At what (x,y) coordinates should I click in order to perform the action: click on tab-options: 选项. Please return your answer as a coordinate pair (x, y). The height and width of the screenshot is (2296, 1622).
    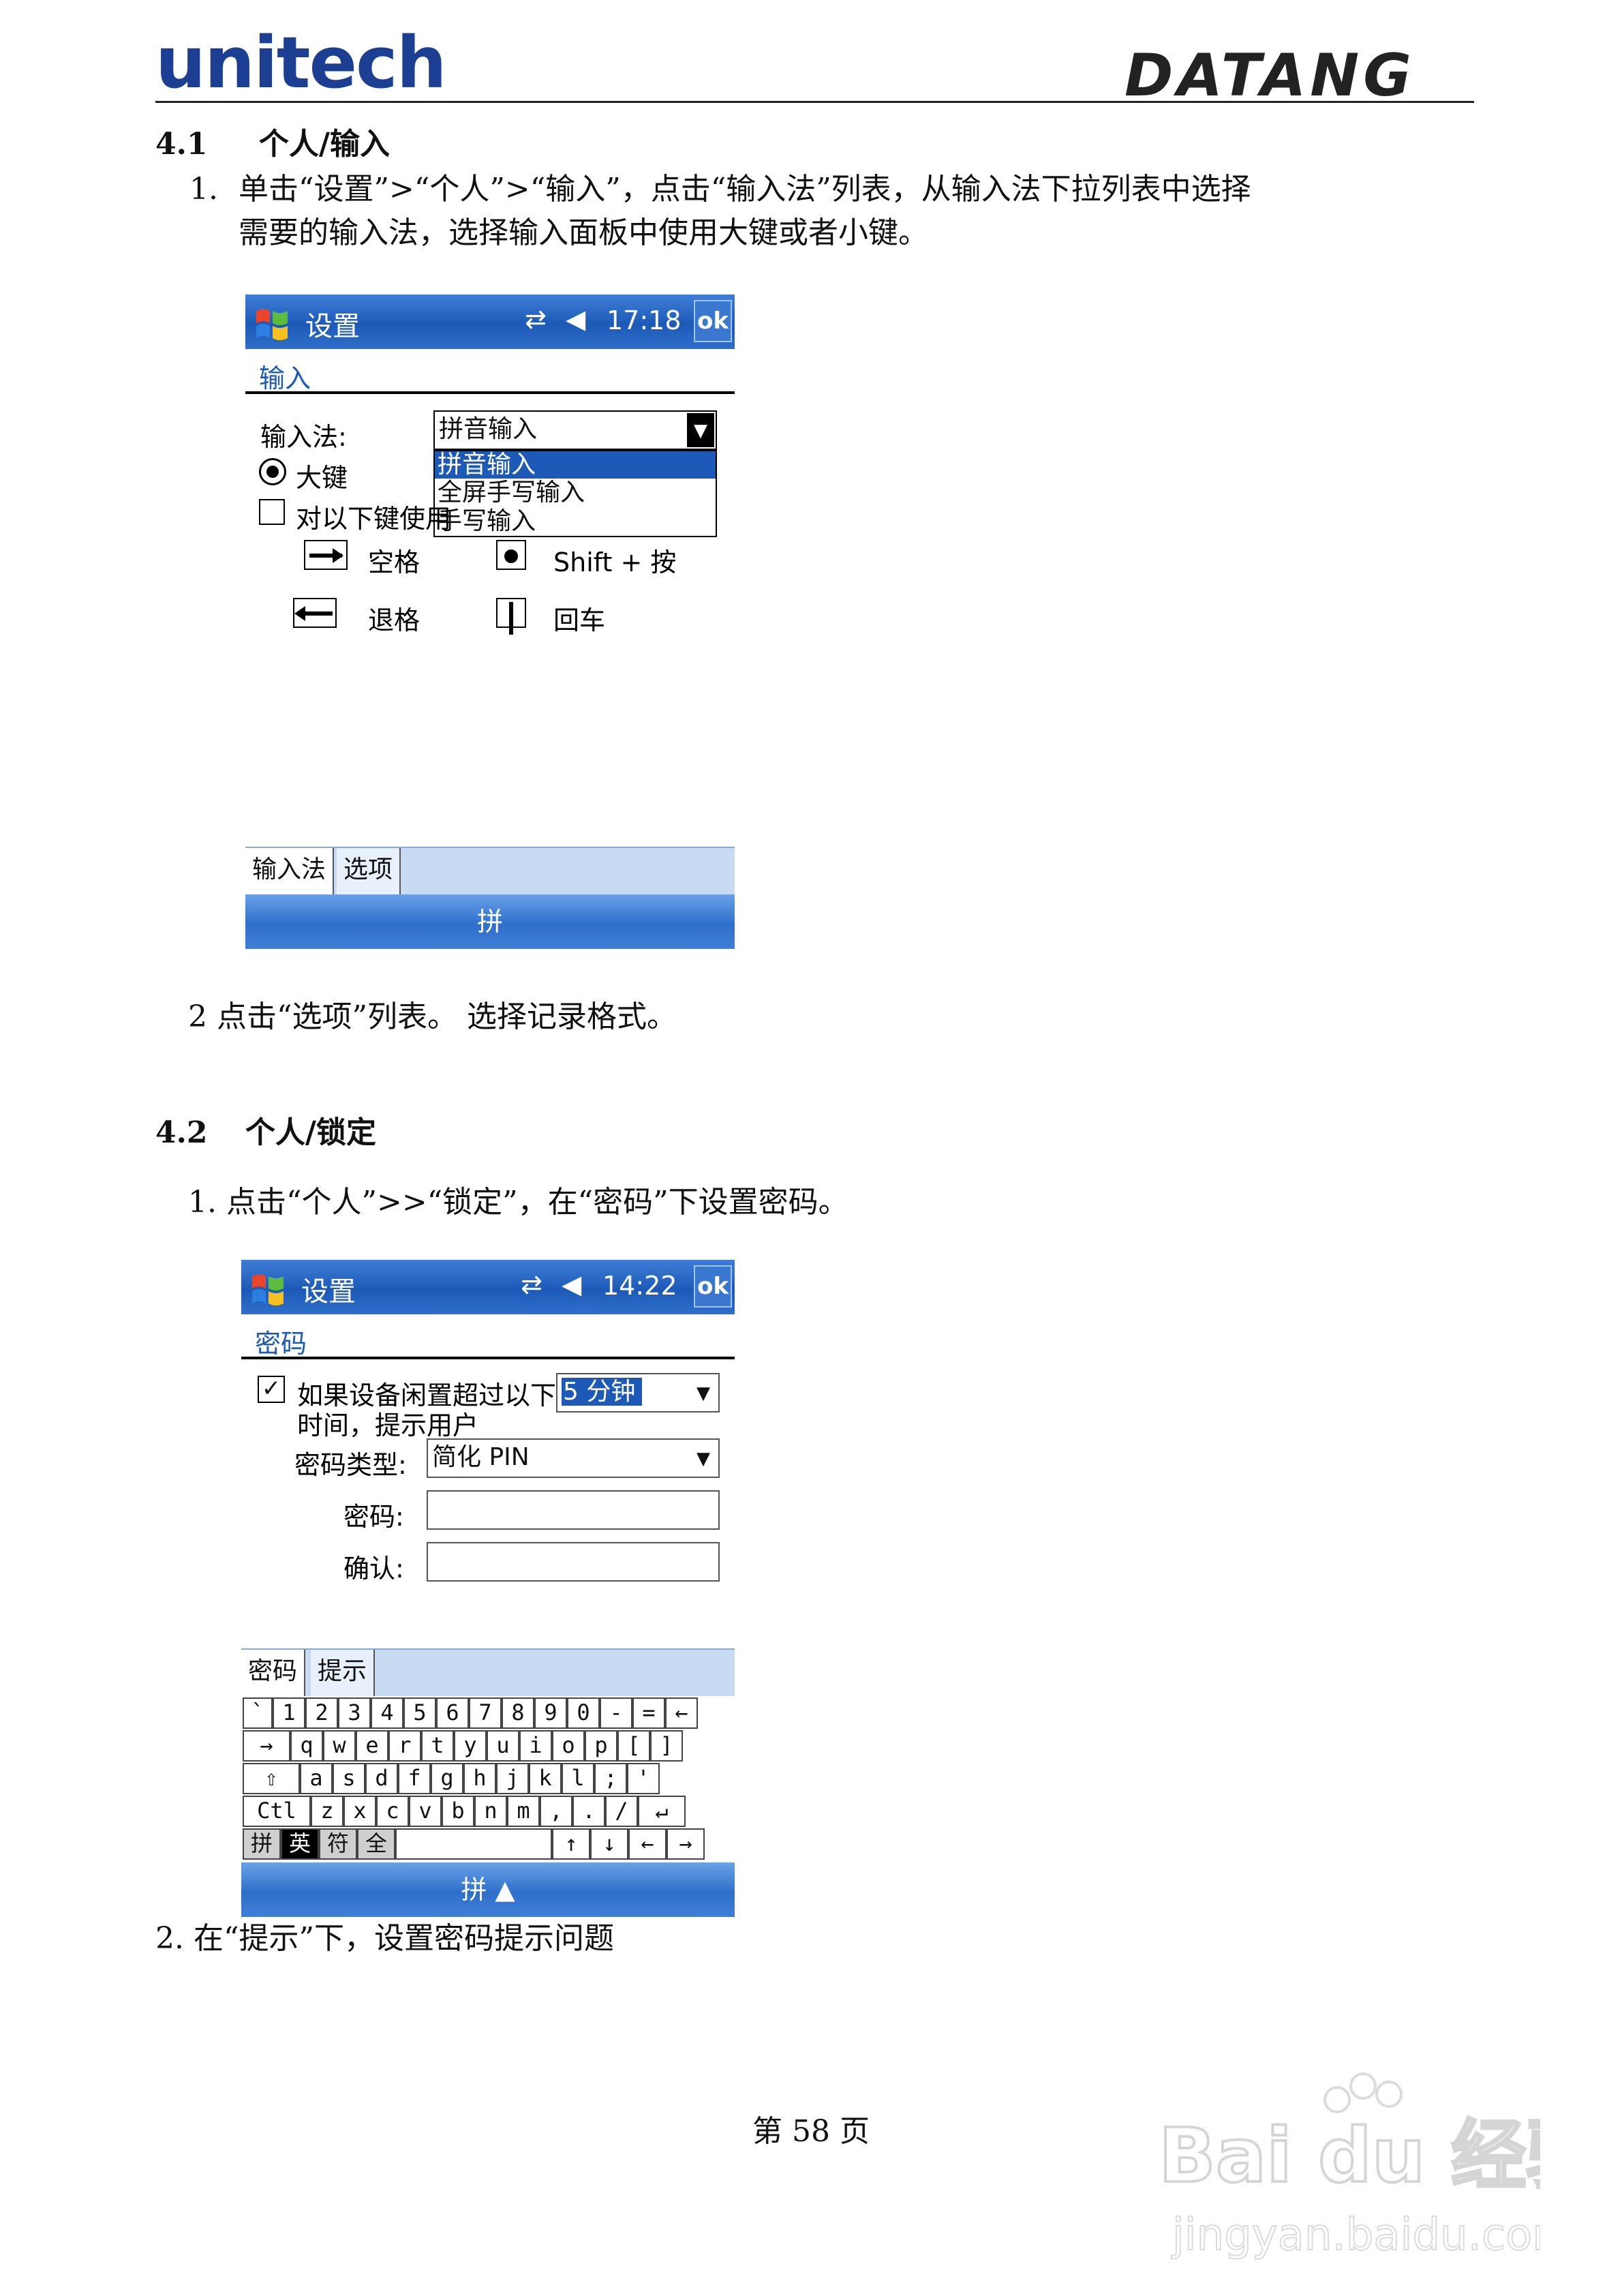
    Looking at the image, I should click on (369, 871).